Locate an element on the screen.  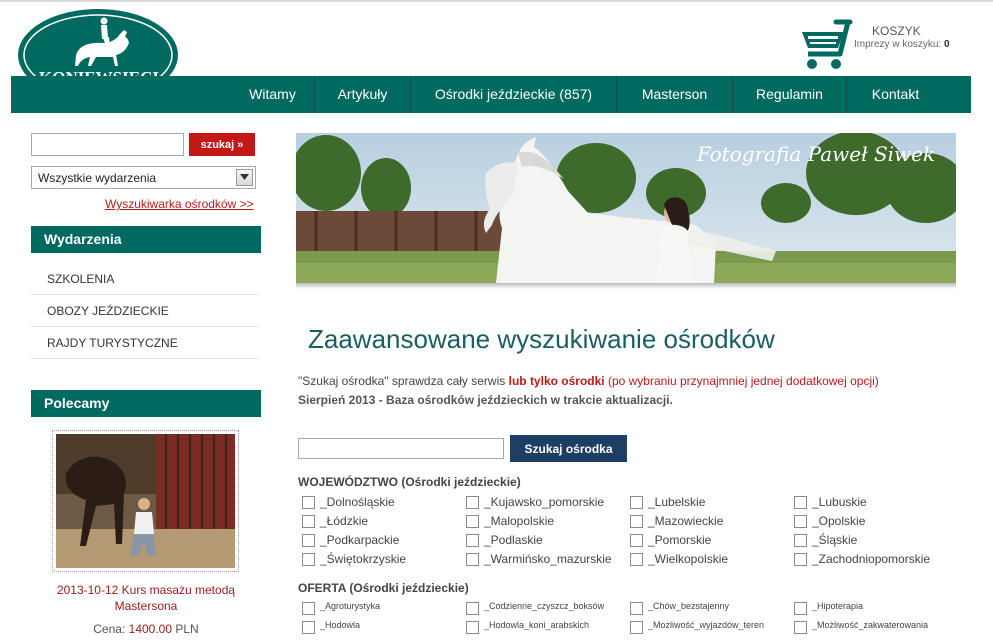
sidebar-search-button: szukaj » is located at coordinates (222, 144).